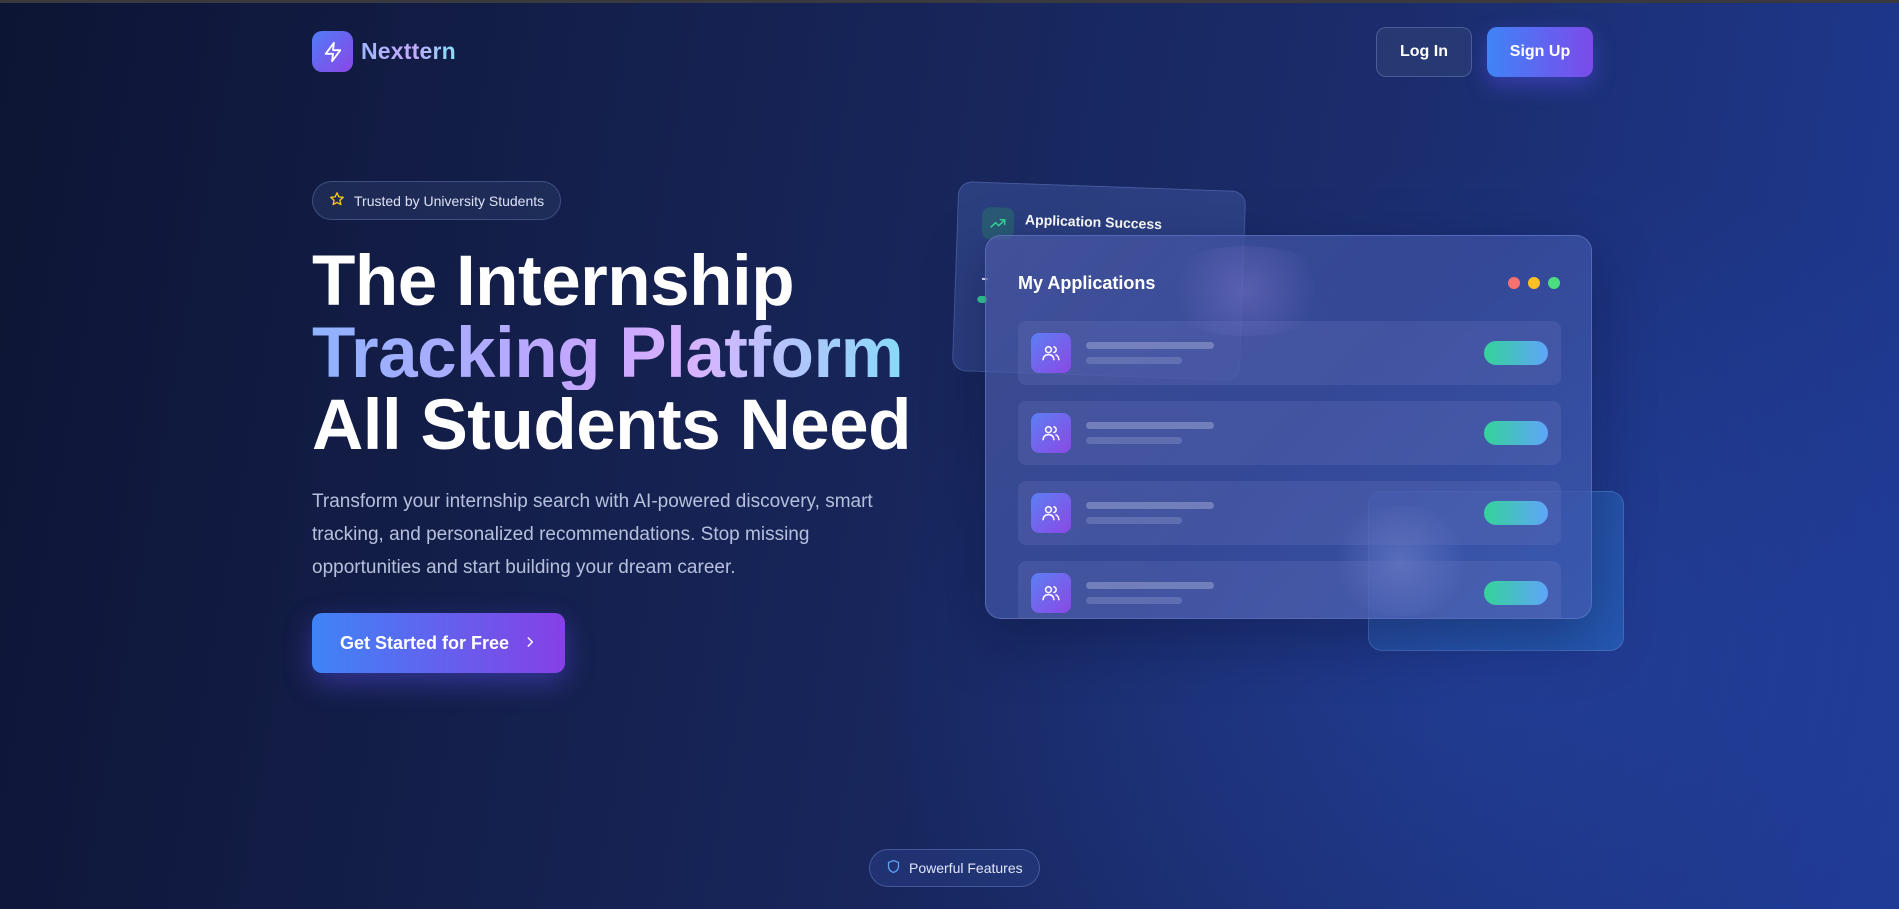 The height and width of the screenshot is (909, 1899). What do you see at coordinates (408, 51) in the screenshot?
I see `logo-text: Nexttern` at bounding box center [408, 51].